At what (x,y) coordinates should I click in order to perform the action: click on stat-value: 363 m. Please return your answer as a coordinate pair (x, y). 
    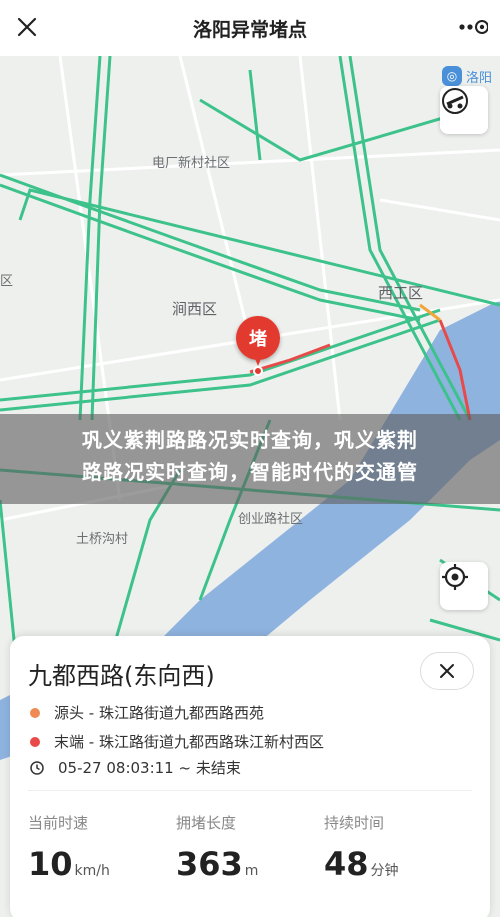
    Looking at the image, I should click on (217, 864).